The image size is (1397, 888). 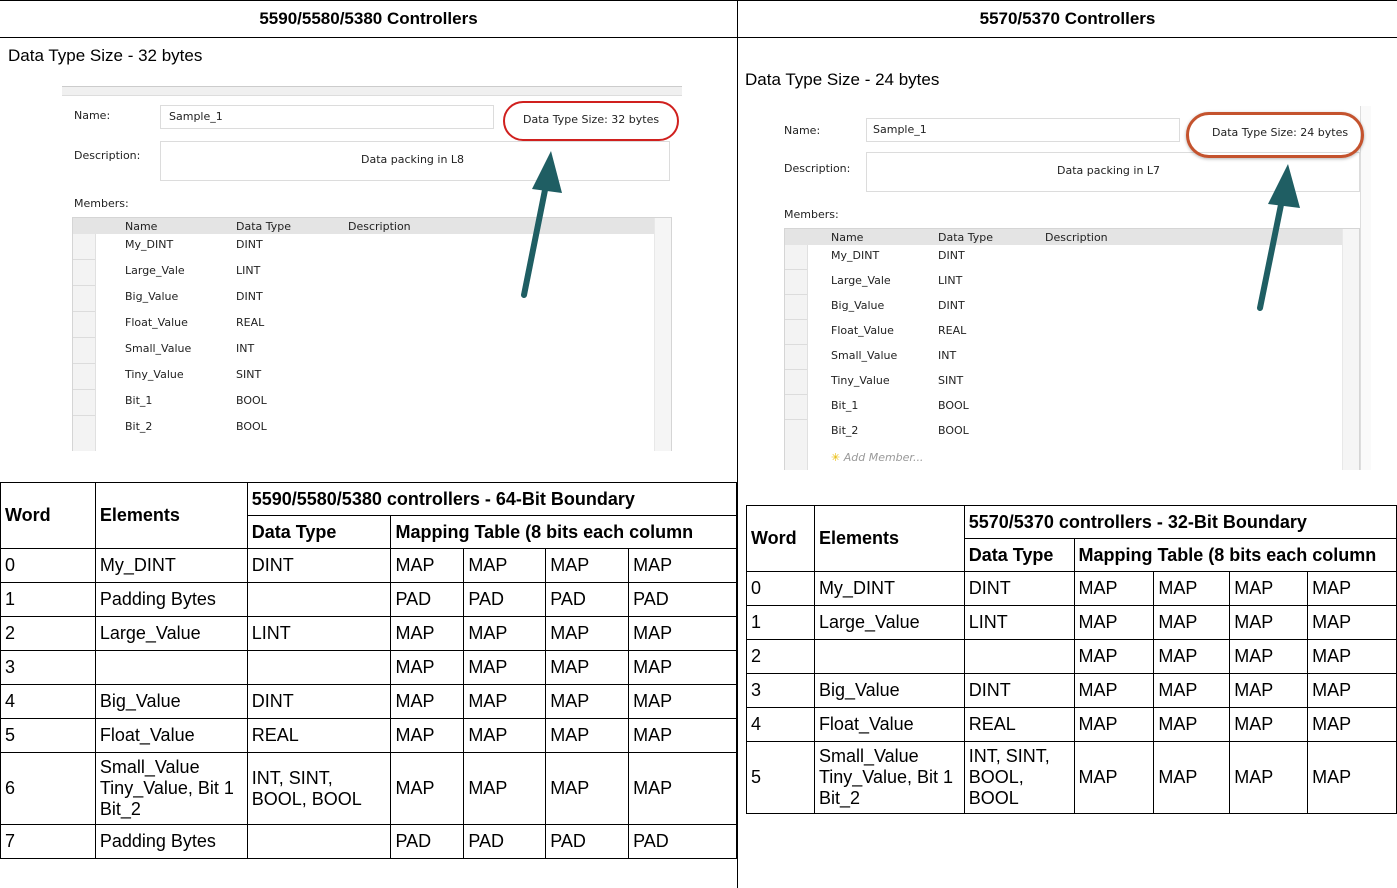 I want to click on elements-cell: Big_Value, so click(x=171, y=701).